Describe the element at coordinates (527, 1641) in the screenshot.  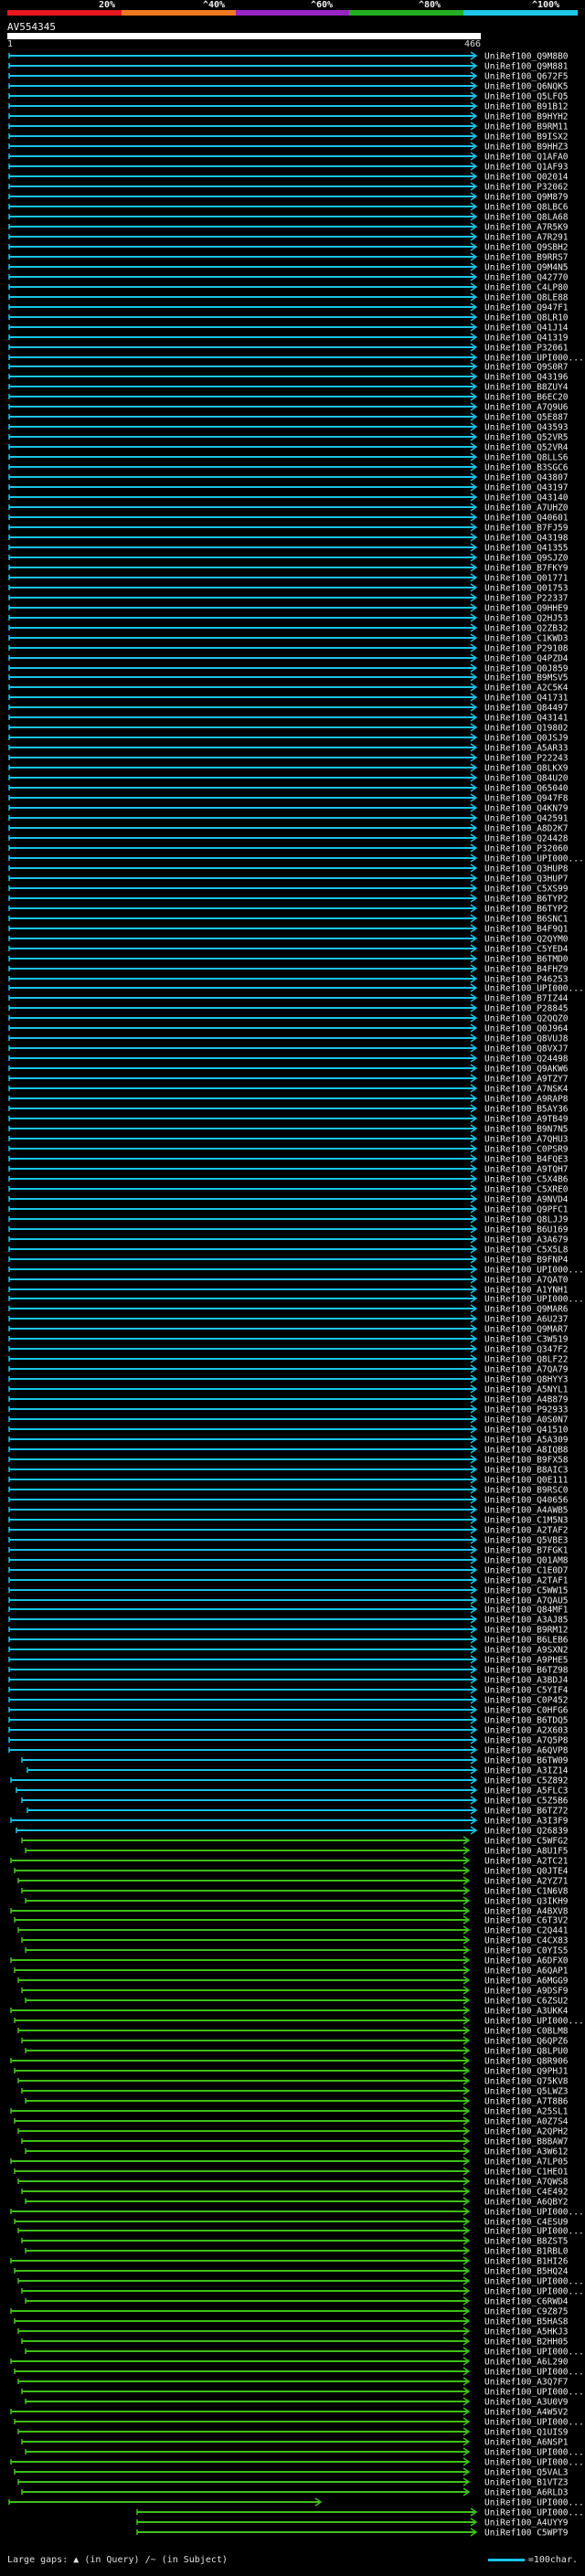
I see `hit-label: UniRef100_B6LEB6` at that location.